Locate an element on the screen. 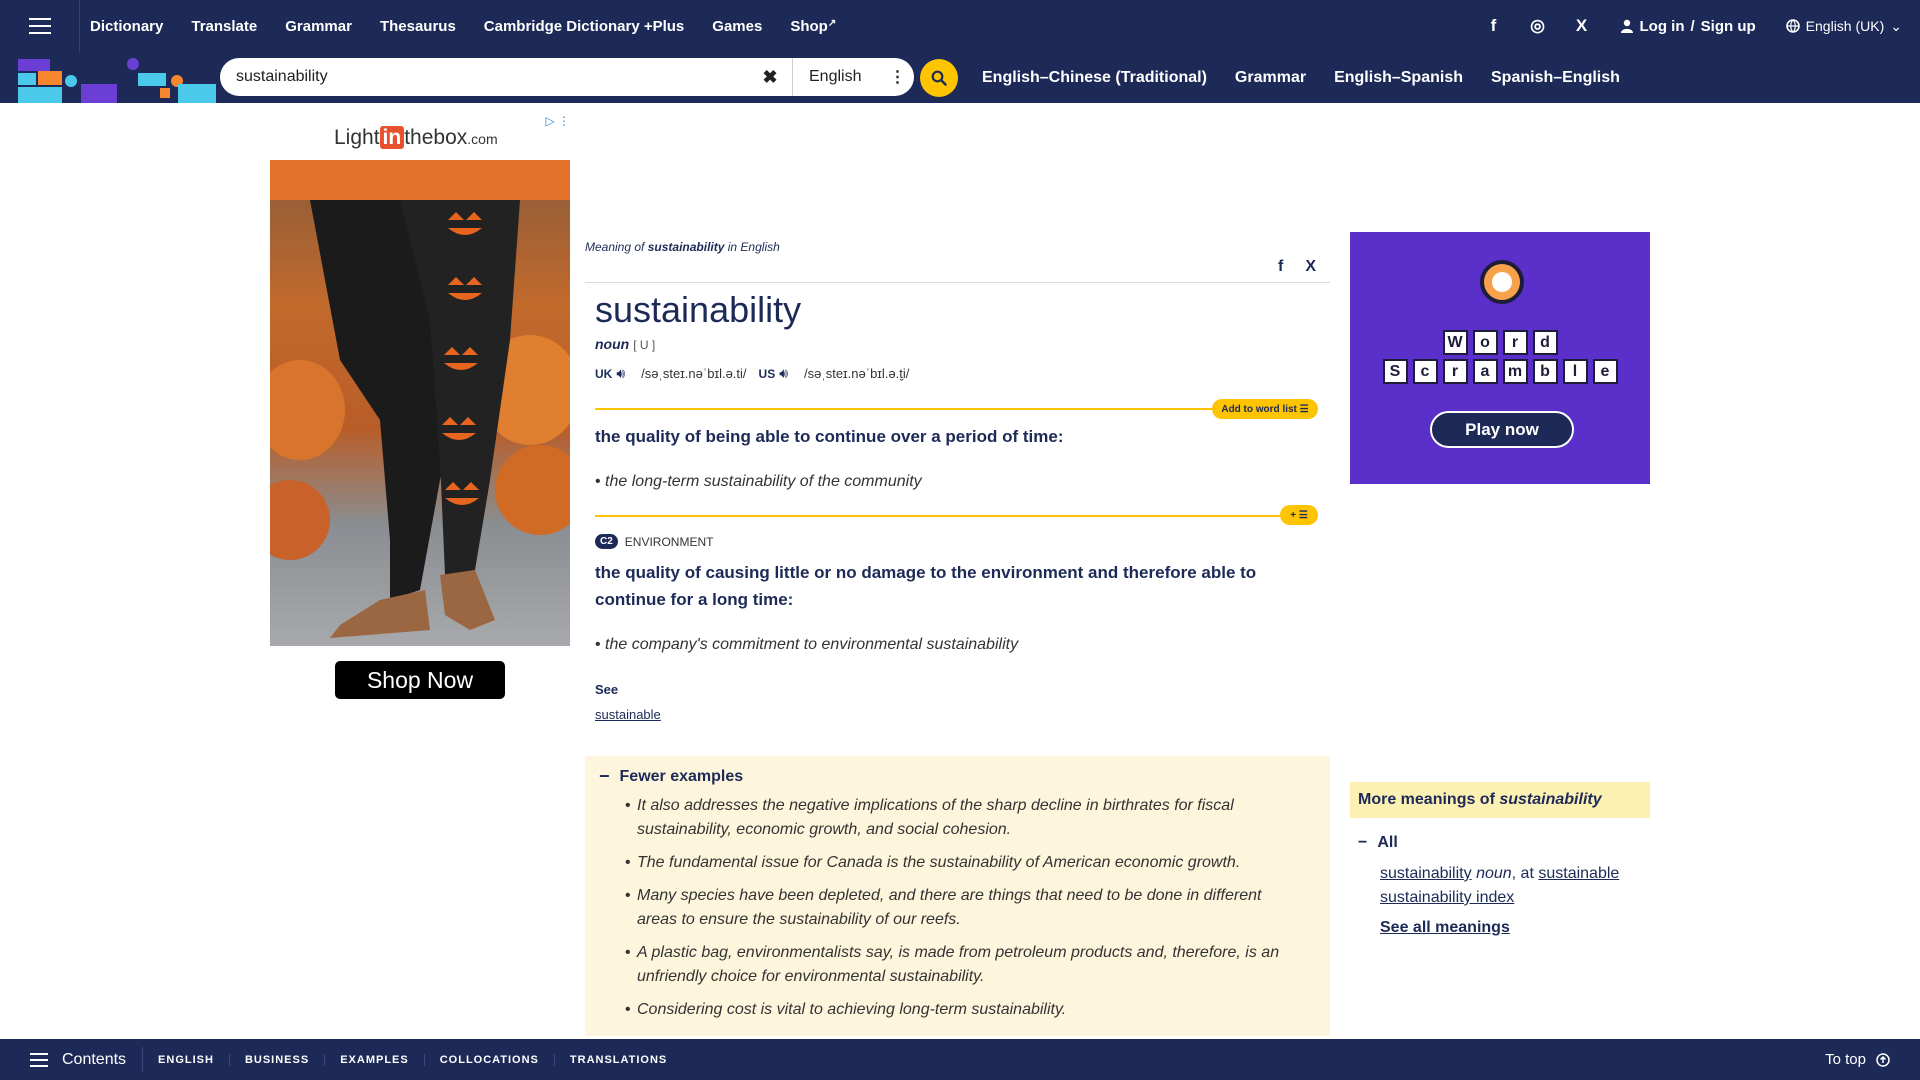  link-english-spanish: English–Spanish is located at coordinates (1398, 78).